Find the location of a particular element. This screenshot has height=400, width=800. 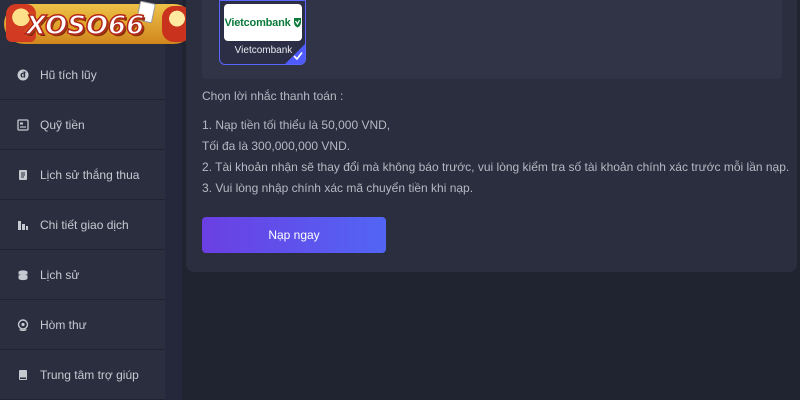

document-icon is located at coordinates (23, 175).